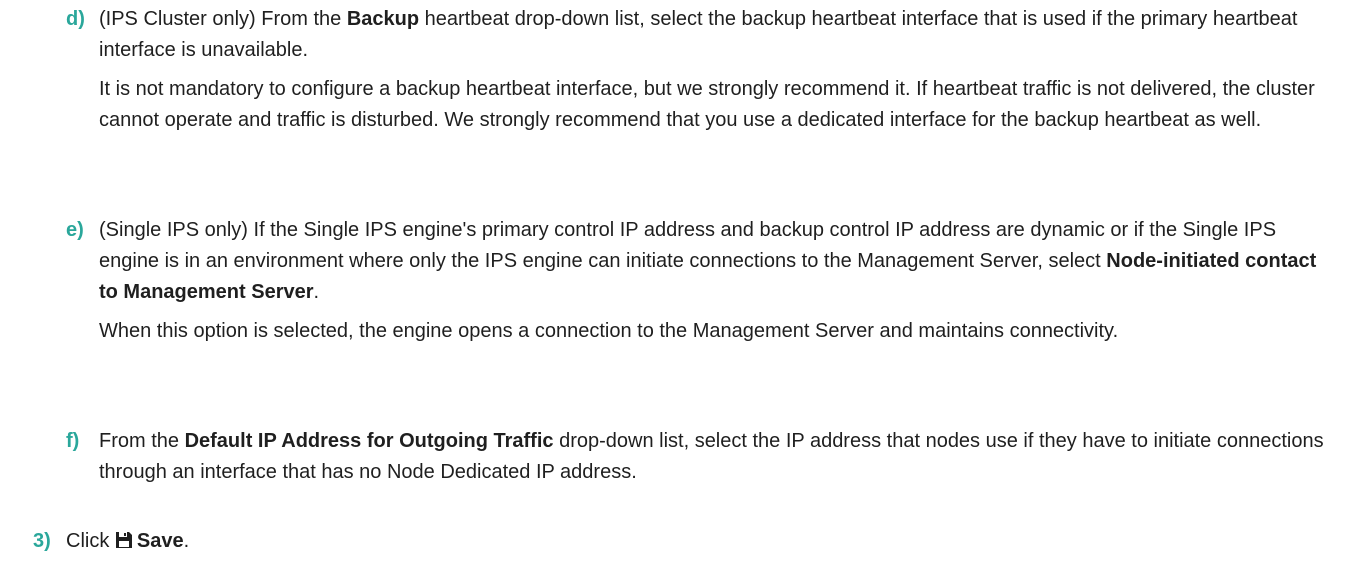 The width and height of the screenshot is (1359, 577). What do you see at coordinates (75, 19) in the screenshot?
I see `substep-marker: d)` at bounding box center [75, 19].